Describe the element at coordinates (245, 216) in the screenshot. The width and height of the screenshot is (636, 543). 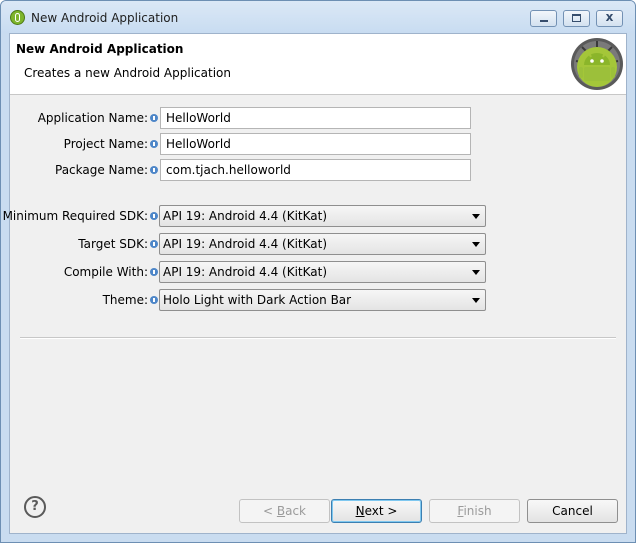
I see `min-sdk-value: API 19: Android 4.4 (KitKat)` at that location.